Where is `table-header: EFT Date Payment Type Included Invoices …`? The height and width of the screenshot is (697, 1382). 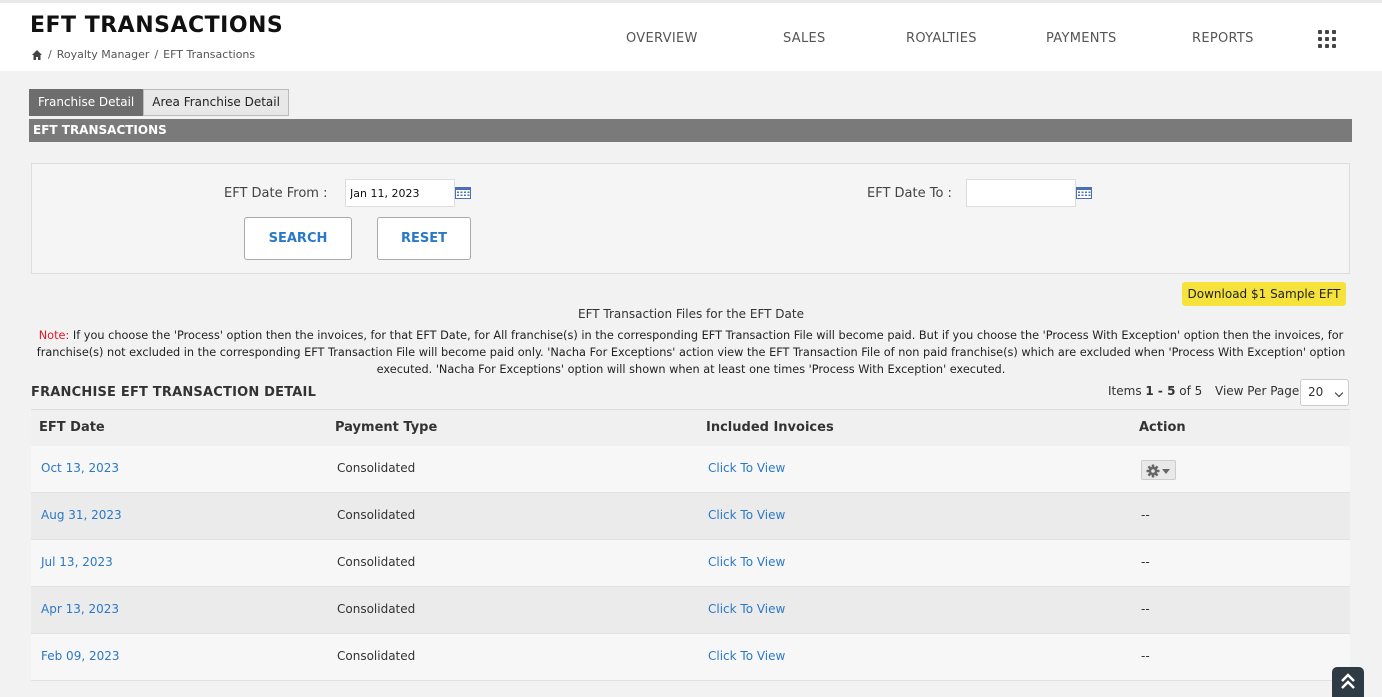 table-header: EFT Date Payment Type Included Invoices … is located at coordinates (690, 427).